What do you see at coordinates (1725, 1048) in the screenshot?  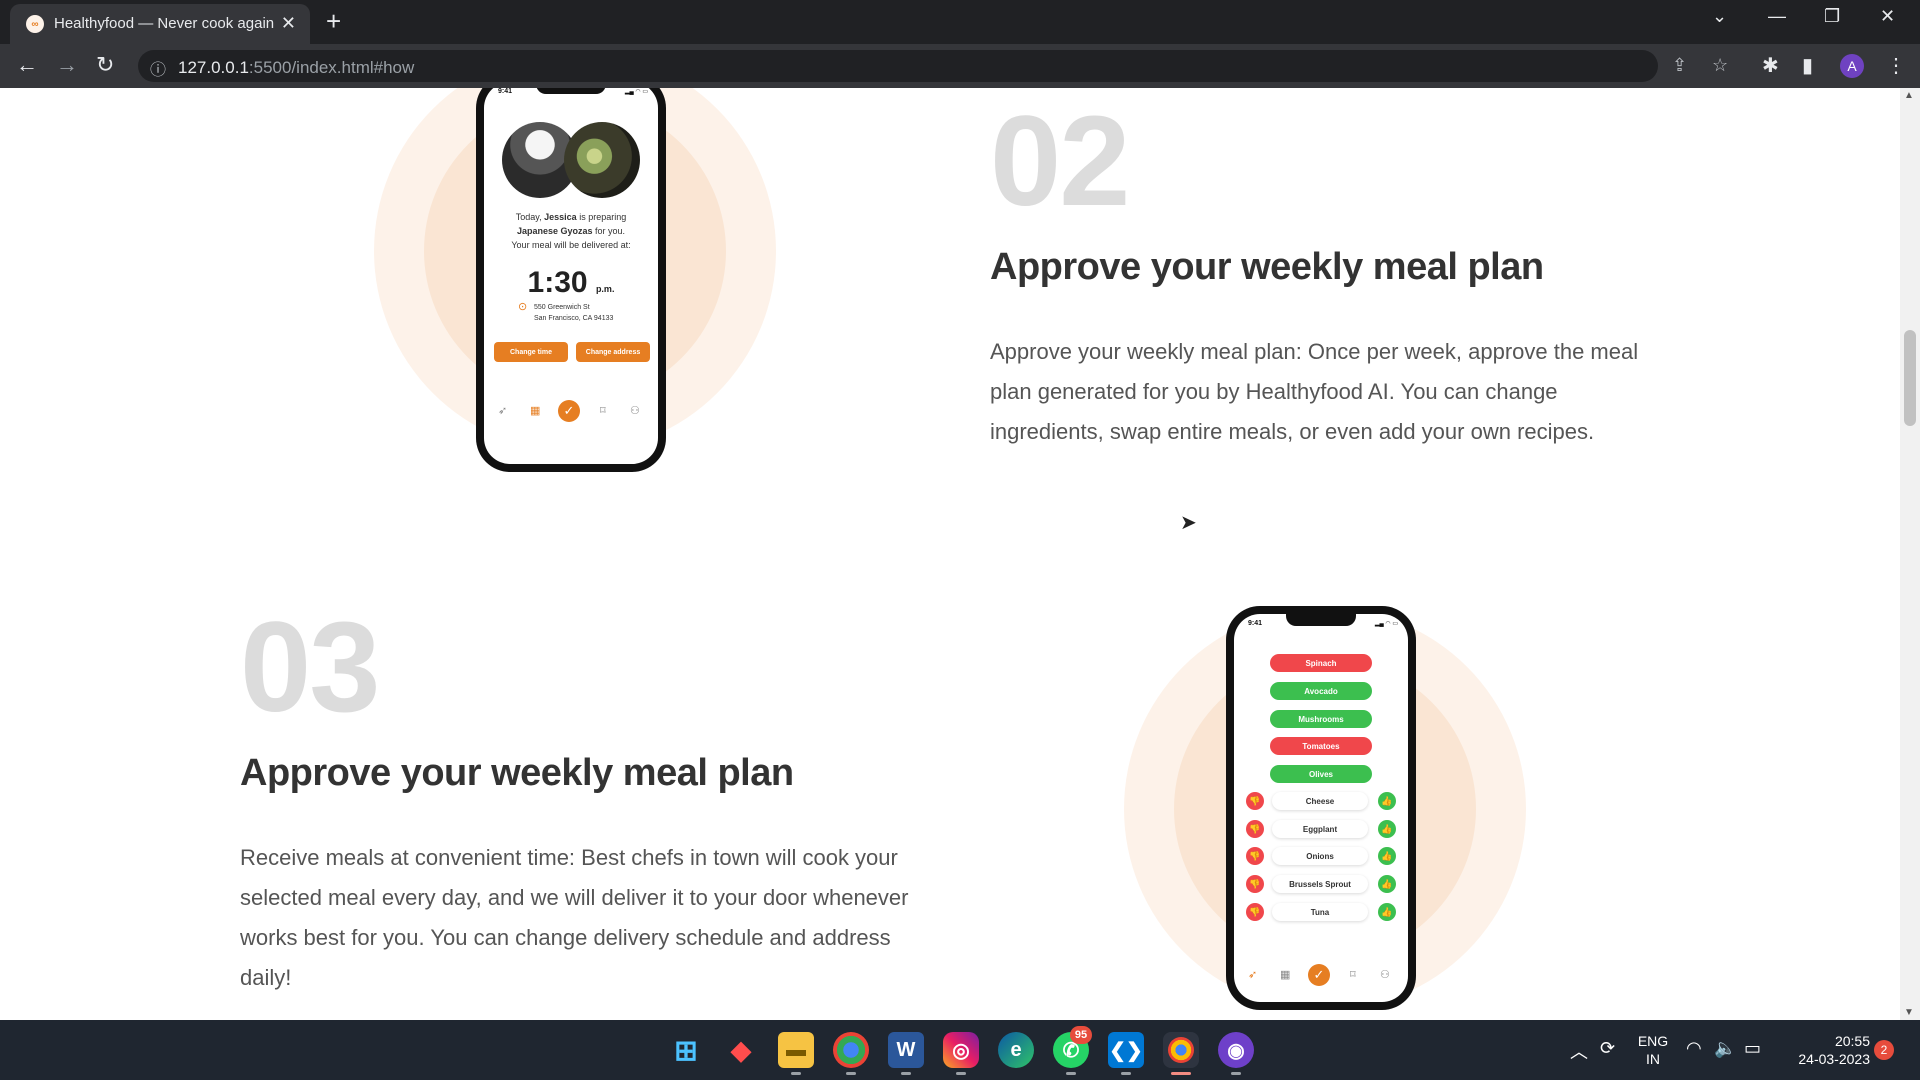 I see `volume-icon: 🔈` at bounding box center [1725, 1048].